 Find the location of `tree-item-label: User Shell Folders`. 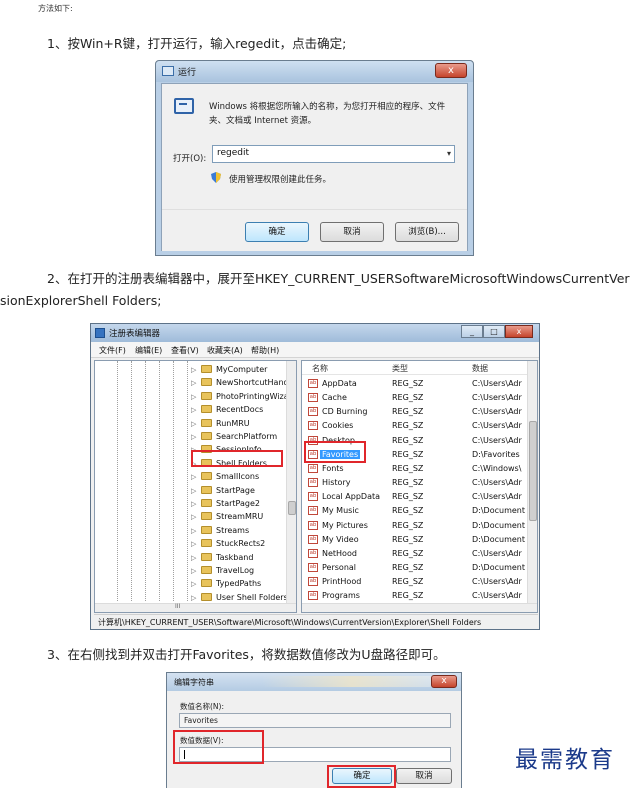

tree-item-label: User Shell Folders is located at coordinates (252, 597).